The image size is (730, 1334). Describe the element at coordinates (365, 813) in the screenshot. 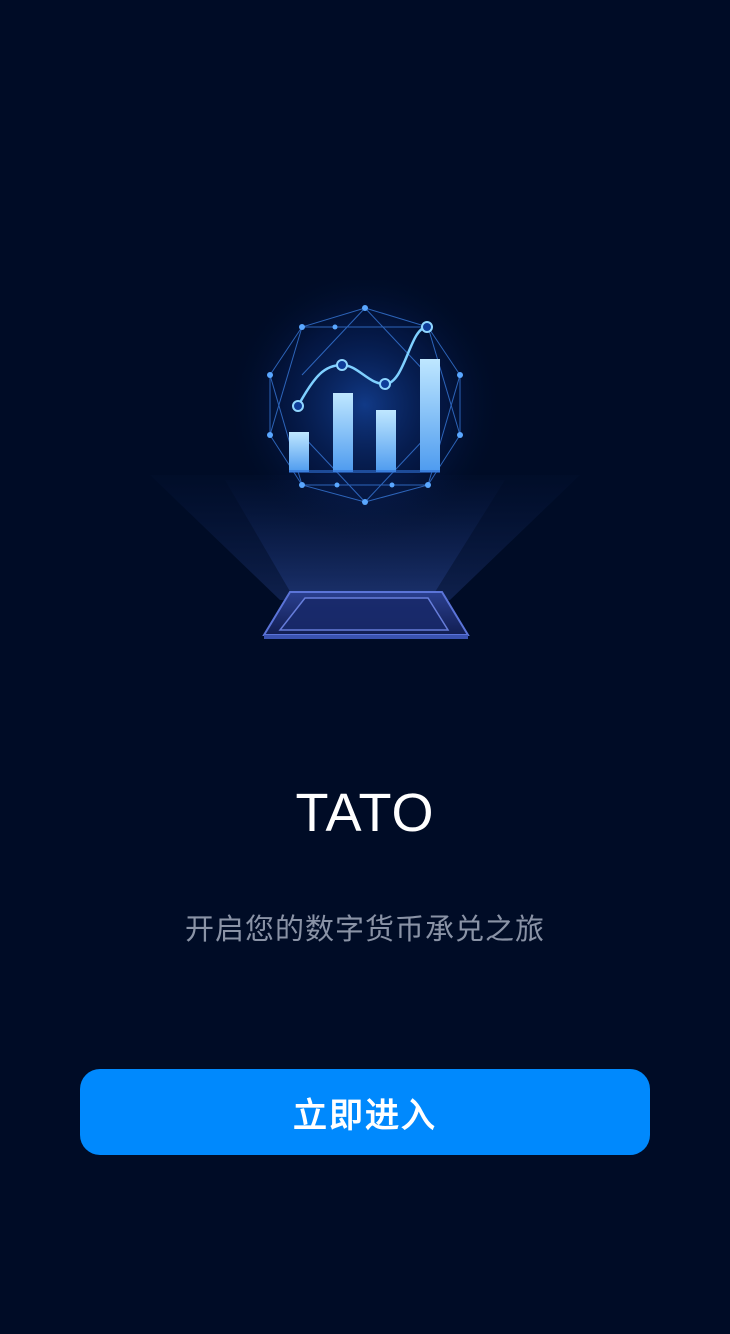

I see `app-title: TATO` at that location.